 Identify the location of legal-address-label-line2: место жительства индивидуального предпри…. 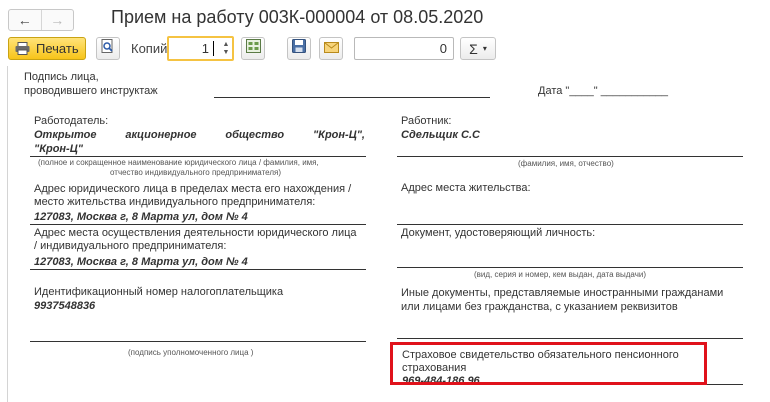
(175, 202).